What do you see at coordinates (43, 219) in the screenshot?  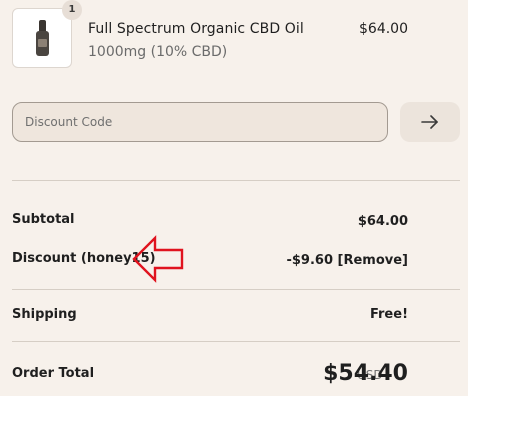 I see `subtotal-label: Subtotal` at bounding box center [43, 219].